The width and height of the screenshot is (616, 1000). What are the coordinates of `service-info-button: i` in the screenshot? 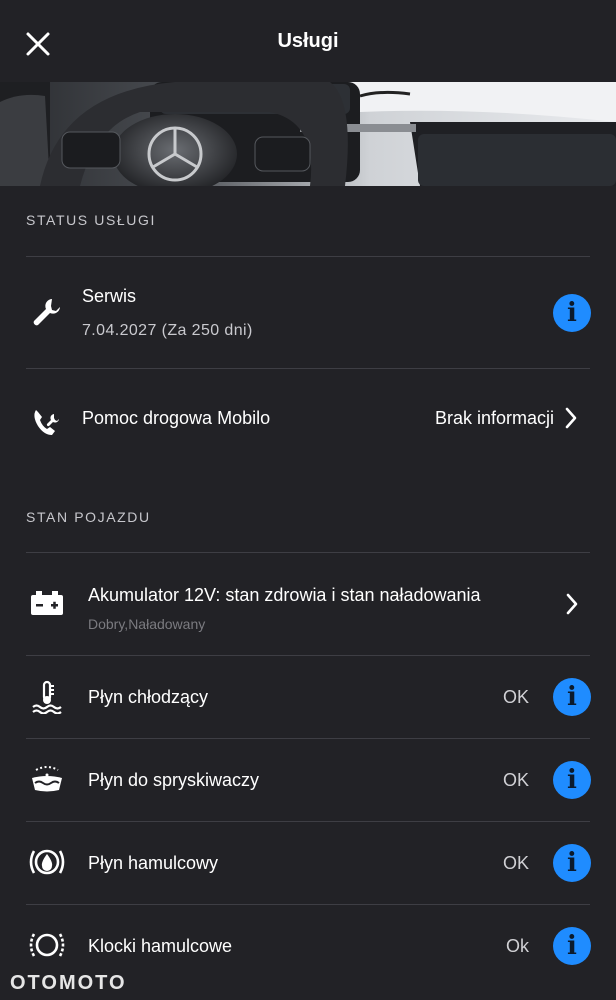 It's located at (572, 313).